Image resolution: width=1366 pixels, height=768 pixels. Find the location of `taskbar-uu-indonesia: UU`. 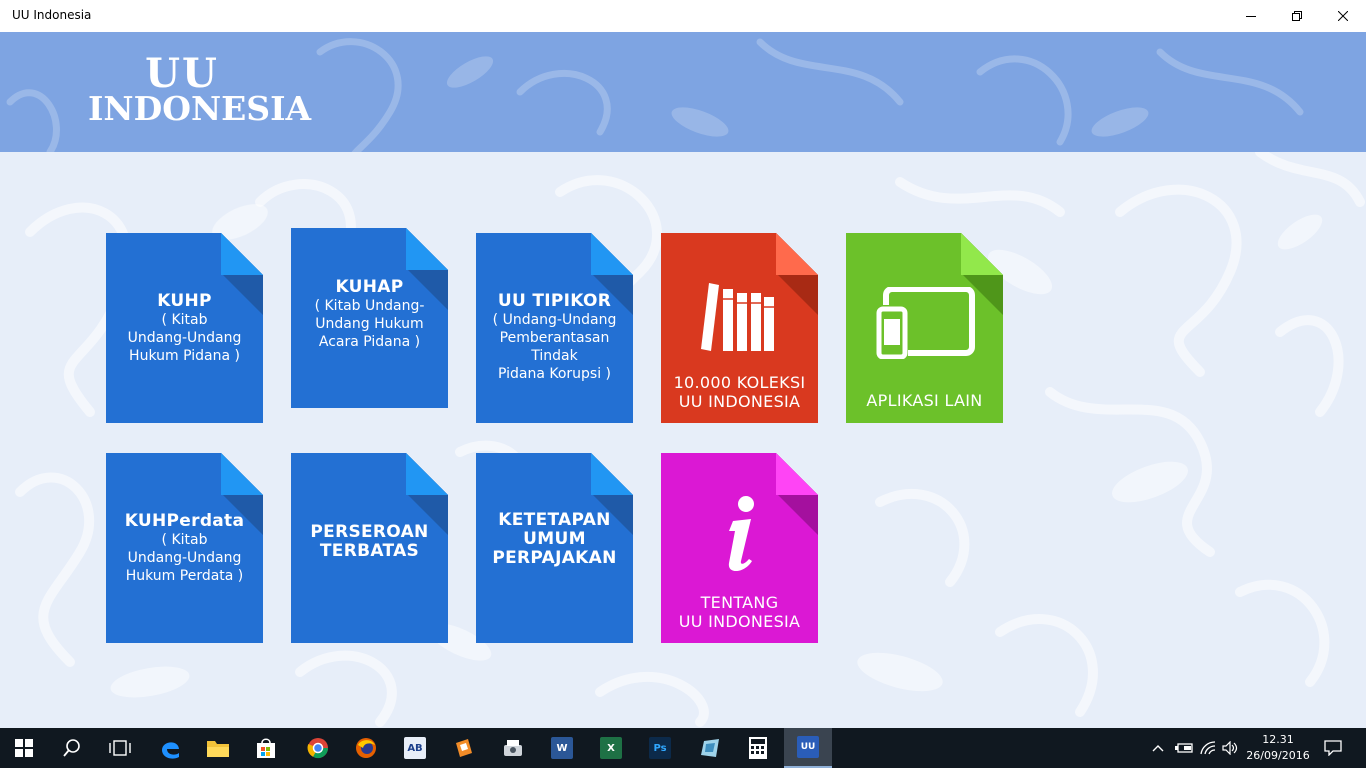

taskbar-uu-indonesia: UU is located at coordinates (808, 748).